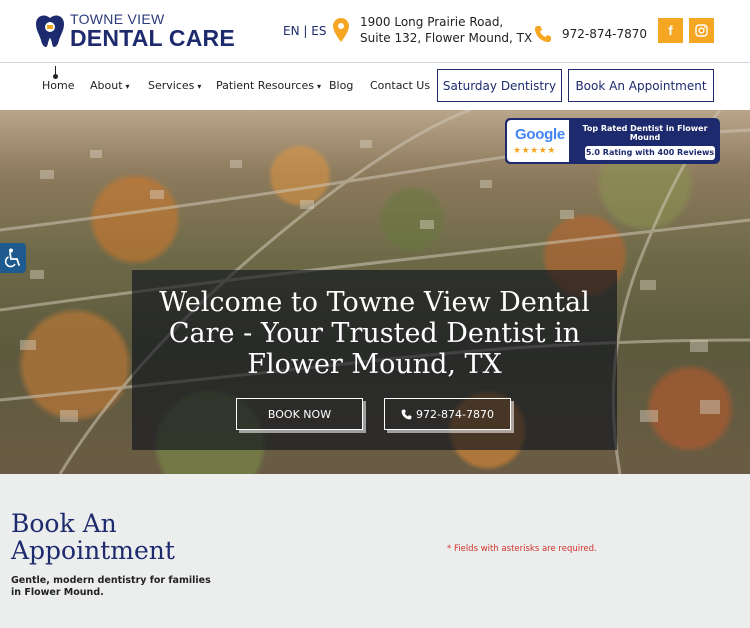  I want to click on site-logo: TOWNE VIEW DENTAL CARE, so click(134, 31).